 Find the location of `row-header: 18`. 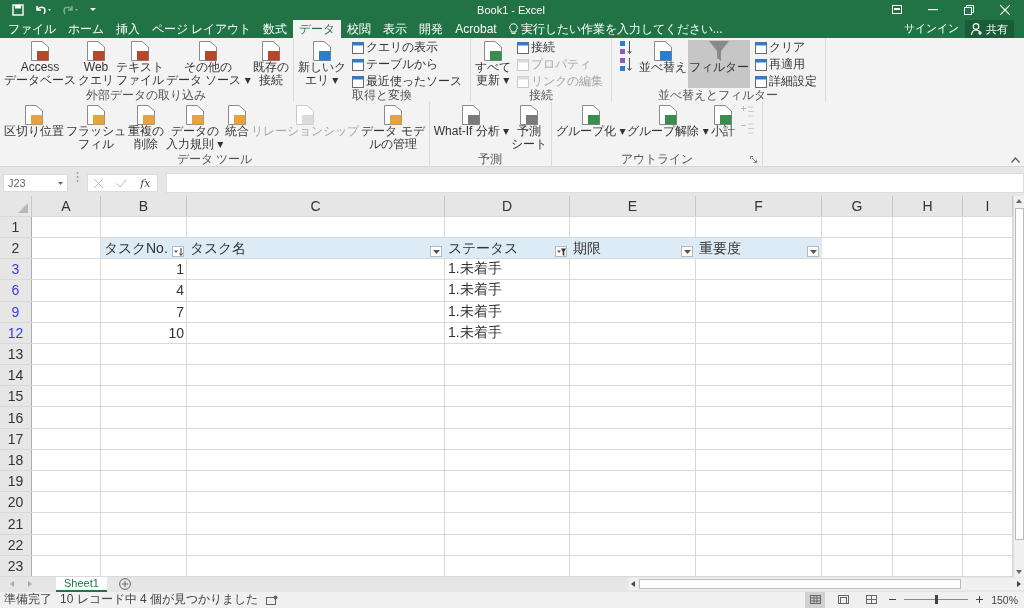

row-header: 18 is located at coordinates (16, 460).